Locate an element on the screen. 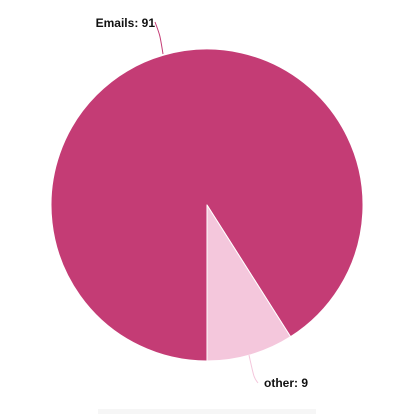 The image size is (420, 414). data-label-other: other: 9 is located at coordinates (286, 383).